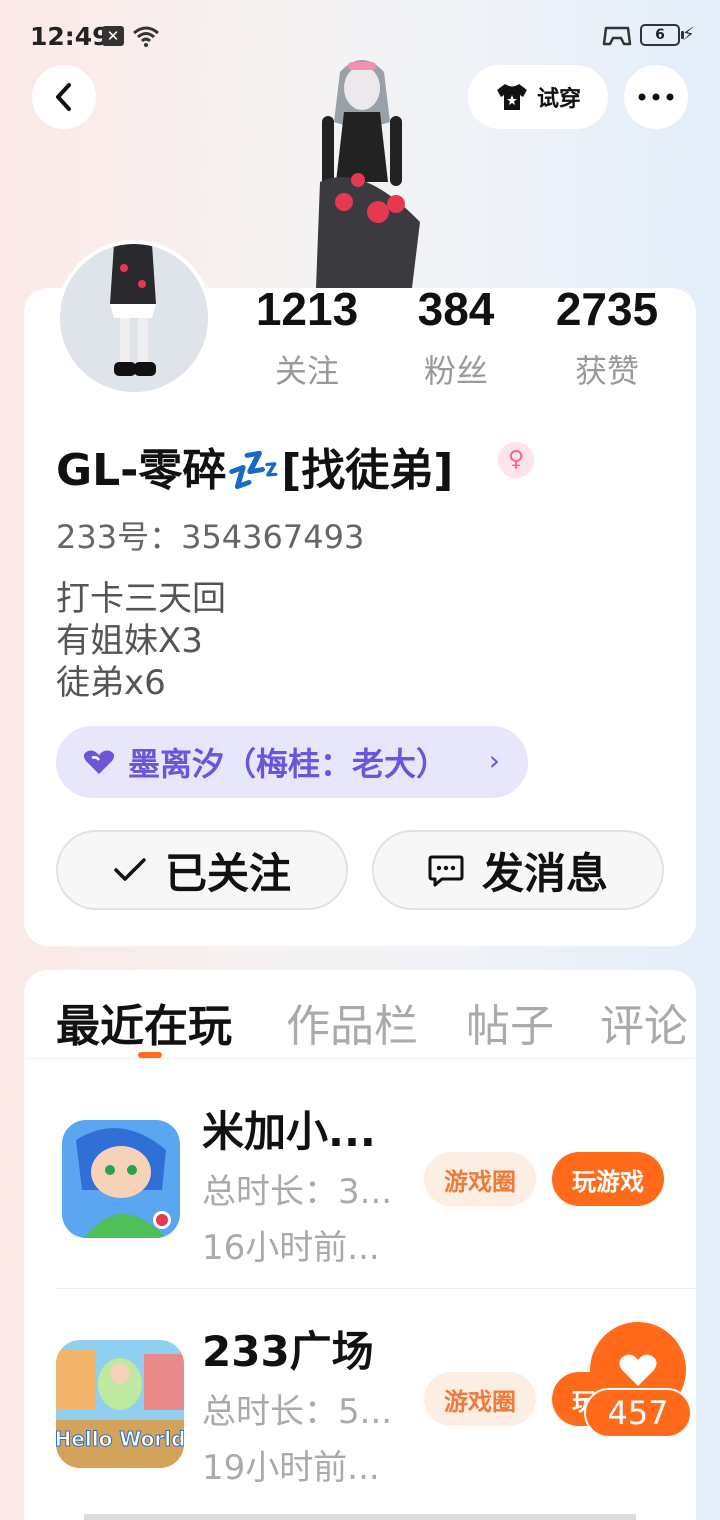  I want to click on tshirt-icon, so click(511, 97).